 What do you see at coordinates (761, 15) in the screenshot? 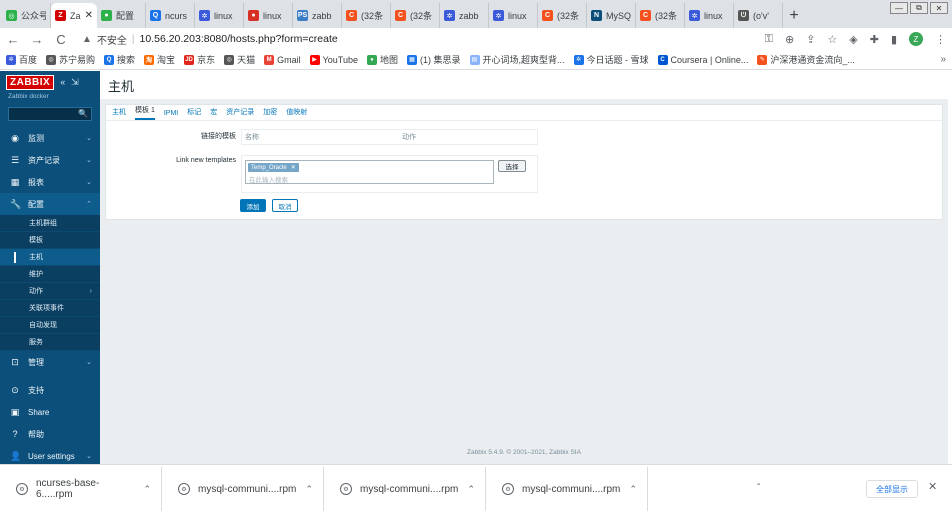
I see `tab-label: (o'v'` at bounding box center [761, 15].